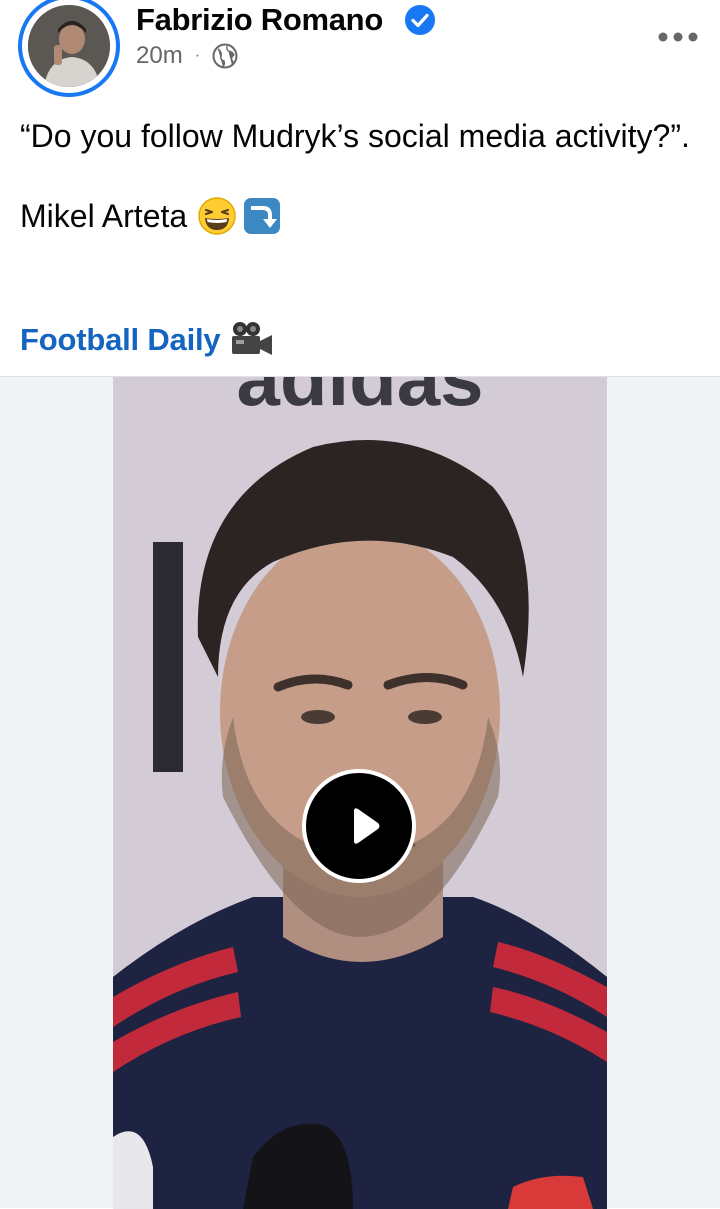 Image resolution: width=720 pixels, height=1209 pixels. I want to click on page-link-row: Football Daily, so click(147, 340).